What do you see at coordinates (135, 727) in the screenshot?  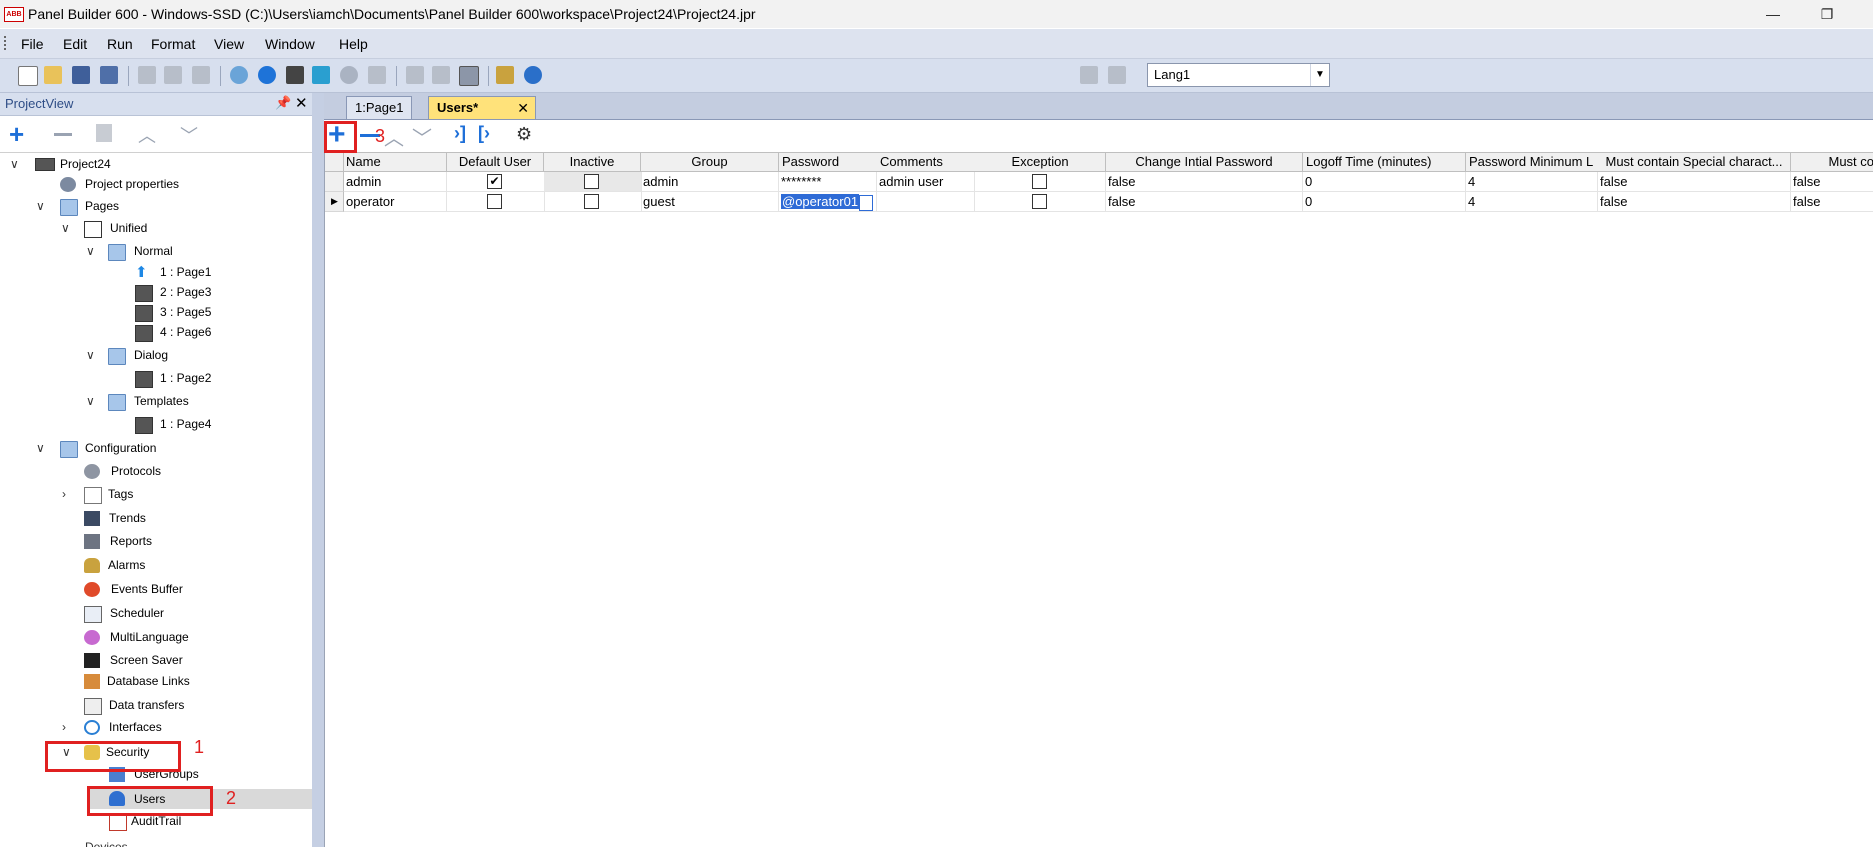 I see `tree-item-interfaces: Interfaces` at bounding box center [135, 727].